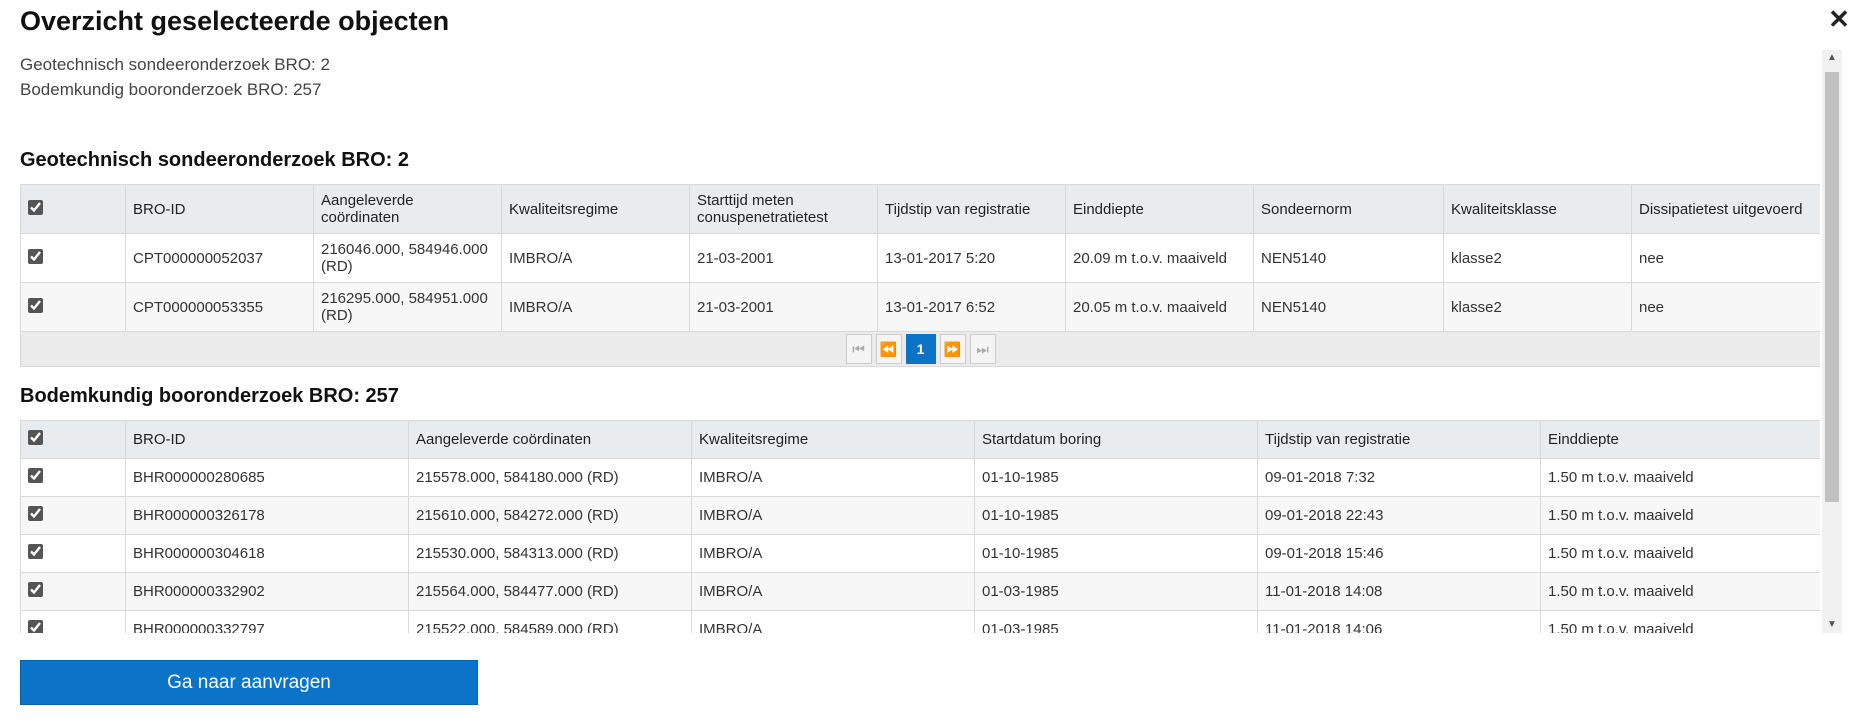  What do you see at coordinates (171, 89) in the screenshot?
I see `summary-line-bhr: Bodemkundig booronderzoek BRO: 257` at bounding box center [171, 89].